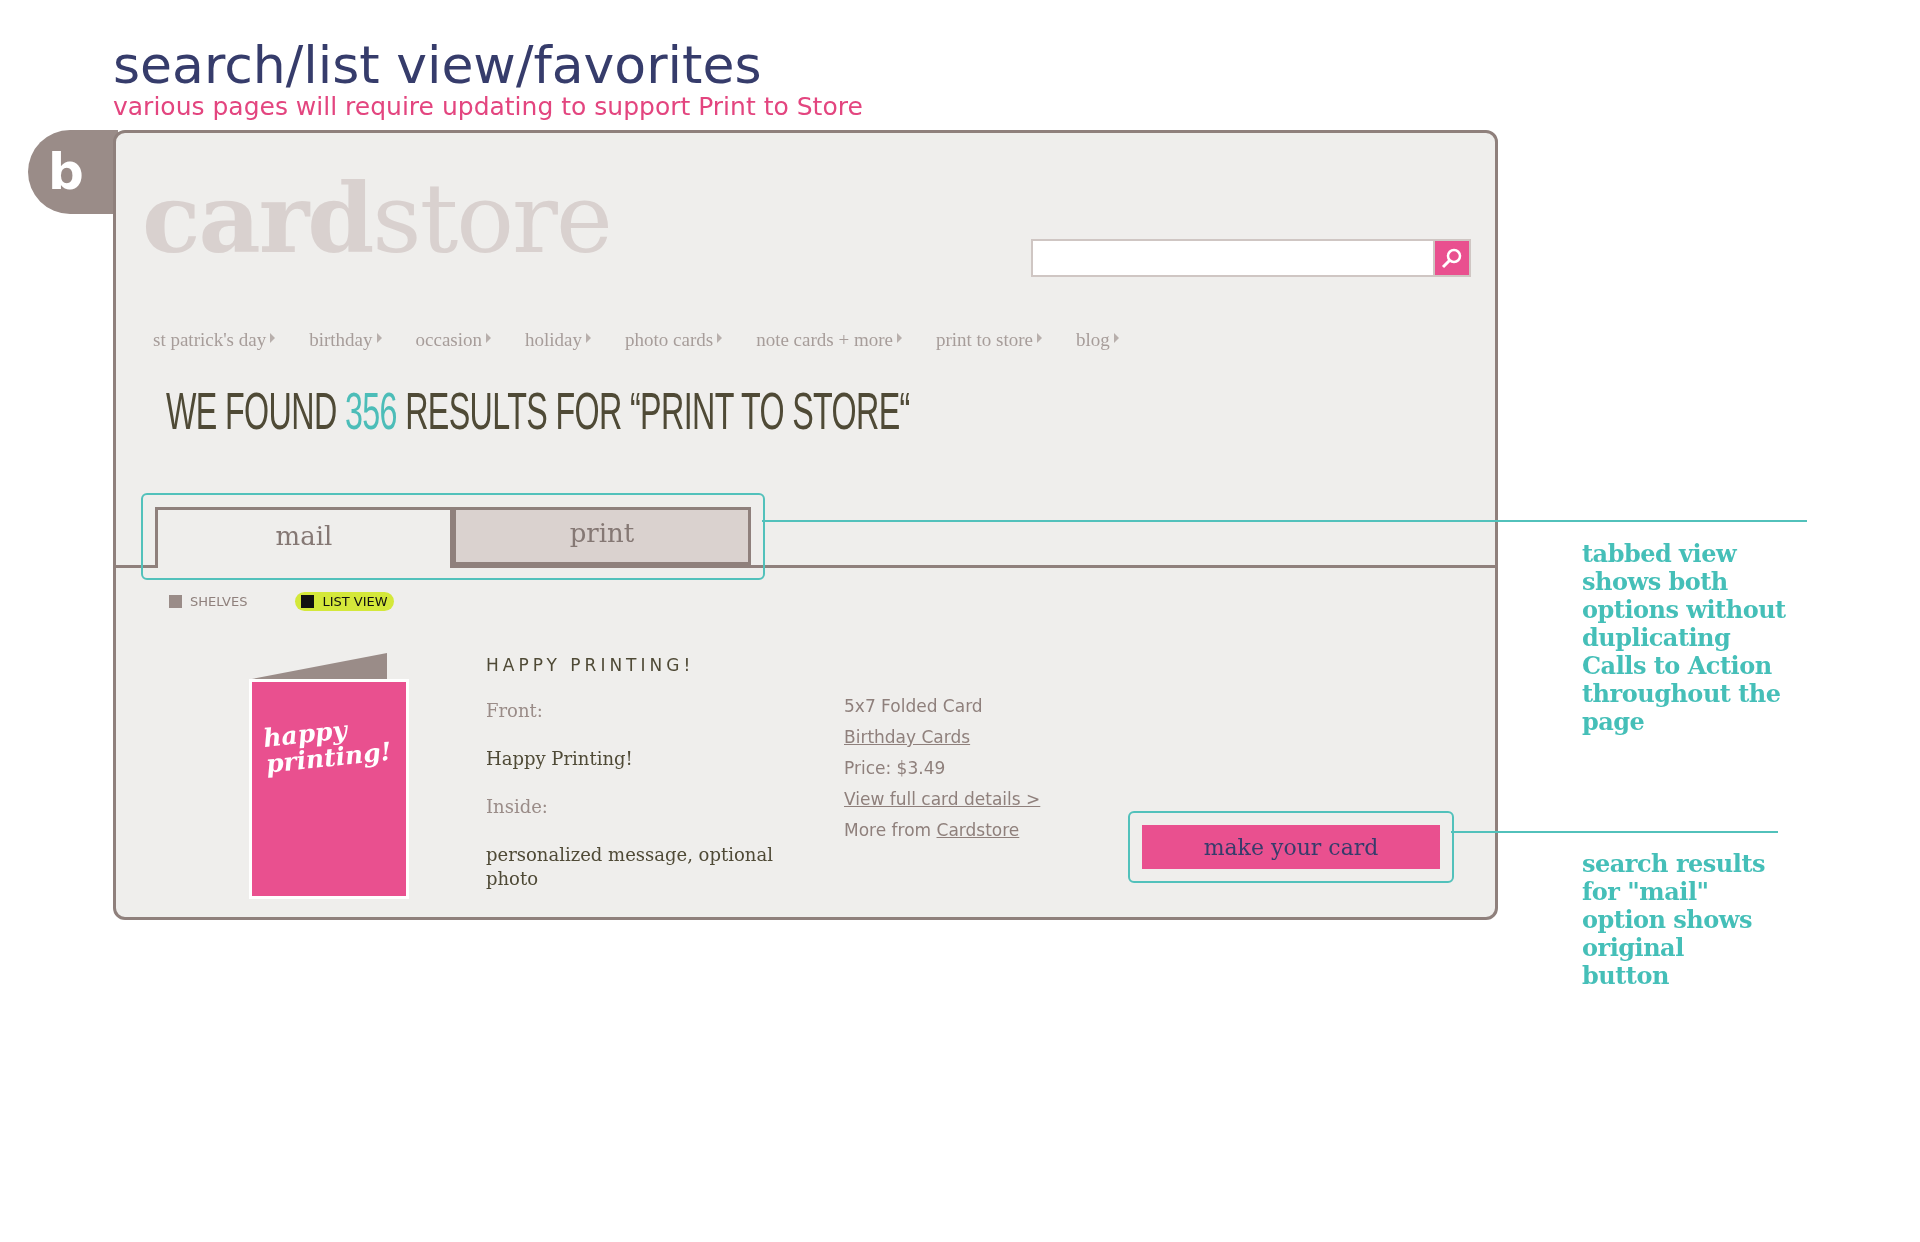 This screenshot has width=1920, height=1242. What do you see at coordinates (453, 340) in the screenshot?
I see `nav-menu-item: occasion` at bounding box center [453, 340].